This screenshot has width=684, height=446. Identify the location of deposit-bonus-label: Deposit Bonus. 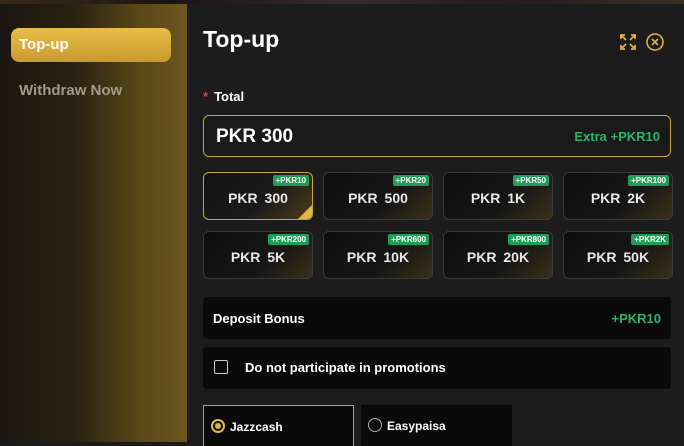
(259, 318).